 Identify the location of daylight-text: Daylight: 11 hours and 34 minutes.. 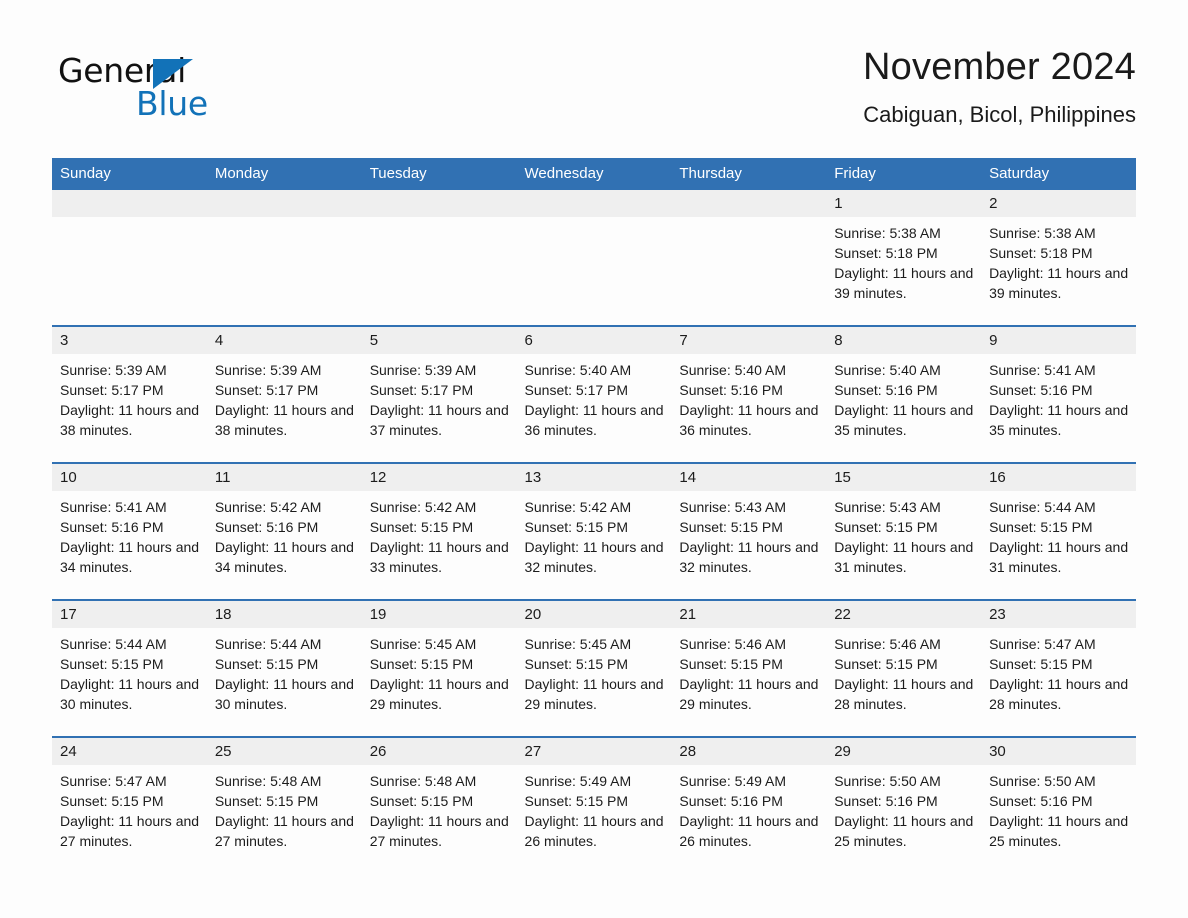
(130, 557).